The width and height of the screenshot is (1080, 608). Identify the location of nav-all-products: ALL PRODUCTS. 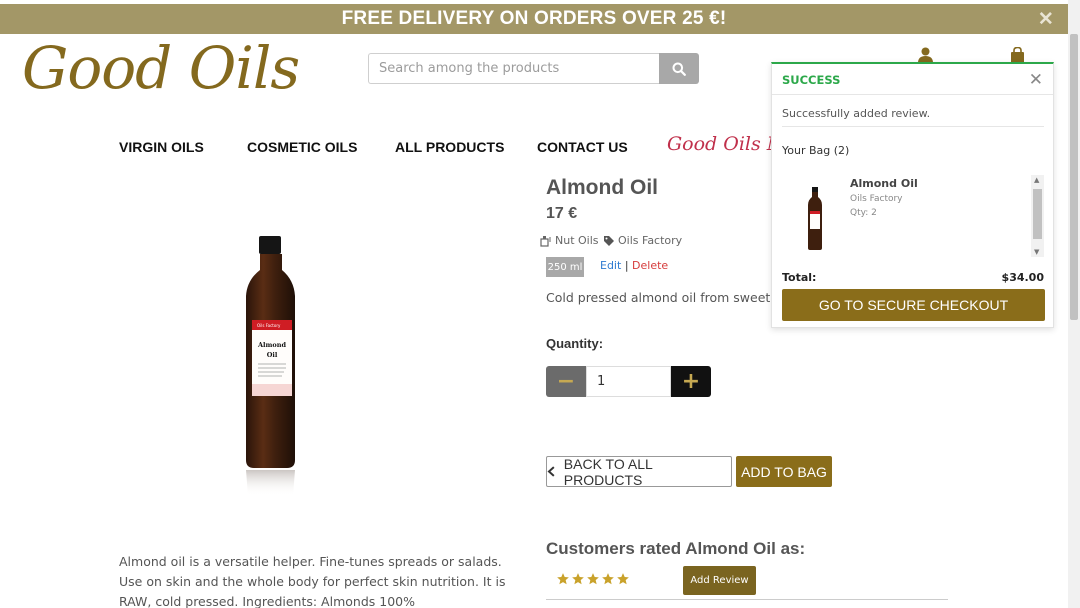
(449, 147).